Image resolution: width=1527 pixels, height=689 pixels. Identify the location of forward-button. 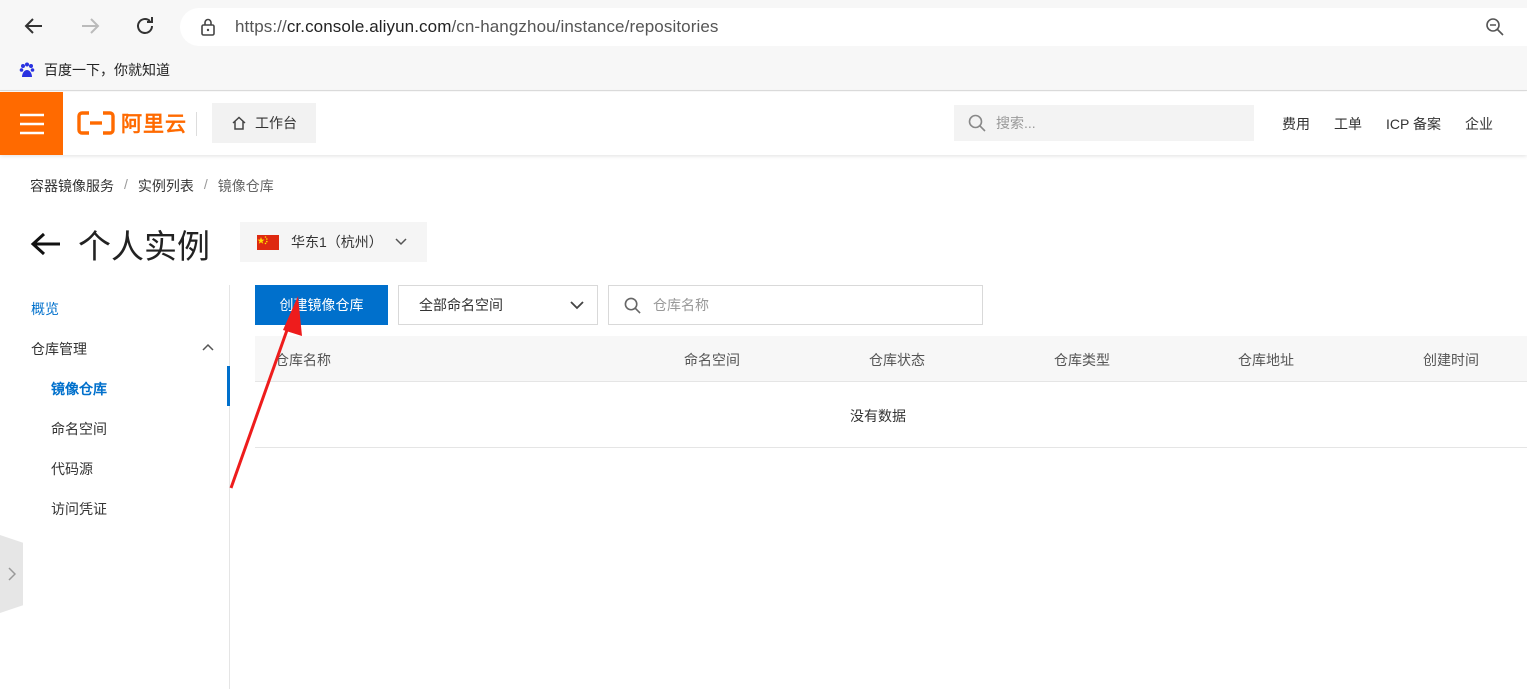
(90, 26).